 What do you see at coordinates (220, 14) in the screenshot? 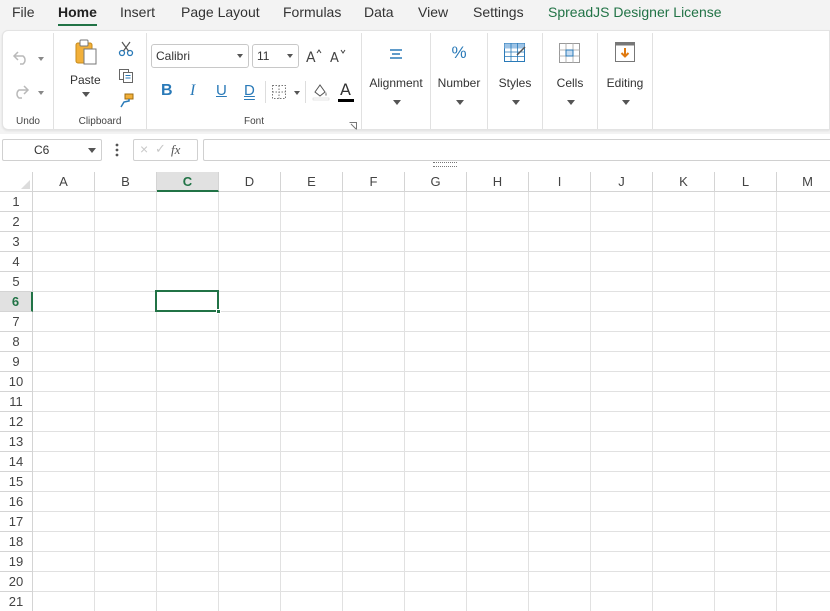
I see `menu-page-layout: Page Layout` at bounding box center [220, 14].